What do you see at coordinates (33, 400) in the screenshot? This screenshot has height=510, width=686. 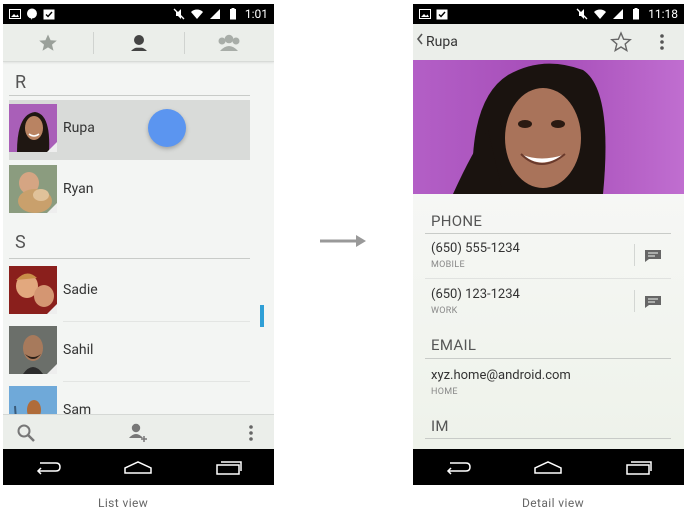 I see `avatar-sam` at bounding box center [33, 400].